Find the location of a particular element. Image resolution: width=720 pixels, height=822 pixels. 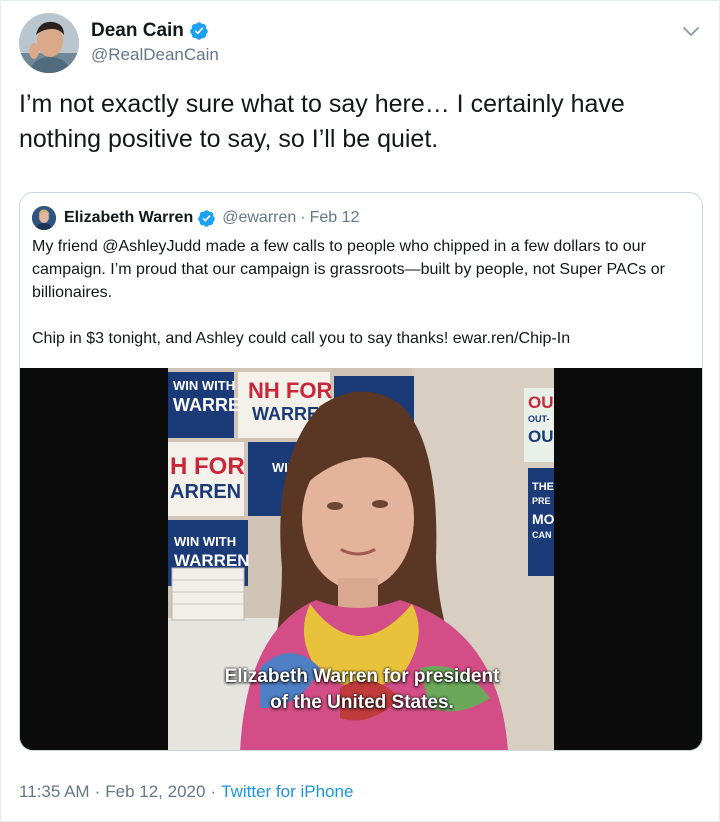

author-name: Dean Cain is located at coordinates (137, 31).